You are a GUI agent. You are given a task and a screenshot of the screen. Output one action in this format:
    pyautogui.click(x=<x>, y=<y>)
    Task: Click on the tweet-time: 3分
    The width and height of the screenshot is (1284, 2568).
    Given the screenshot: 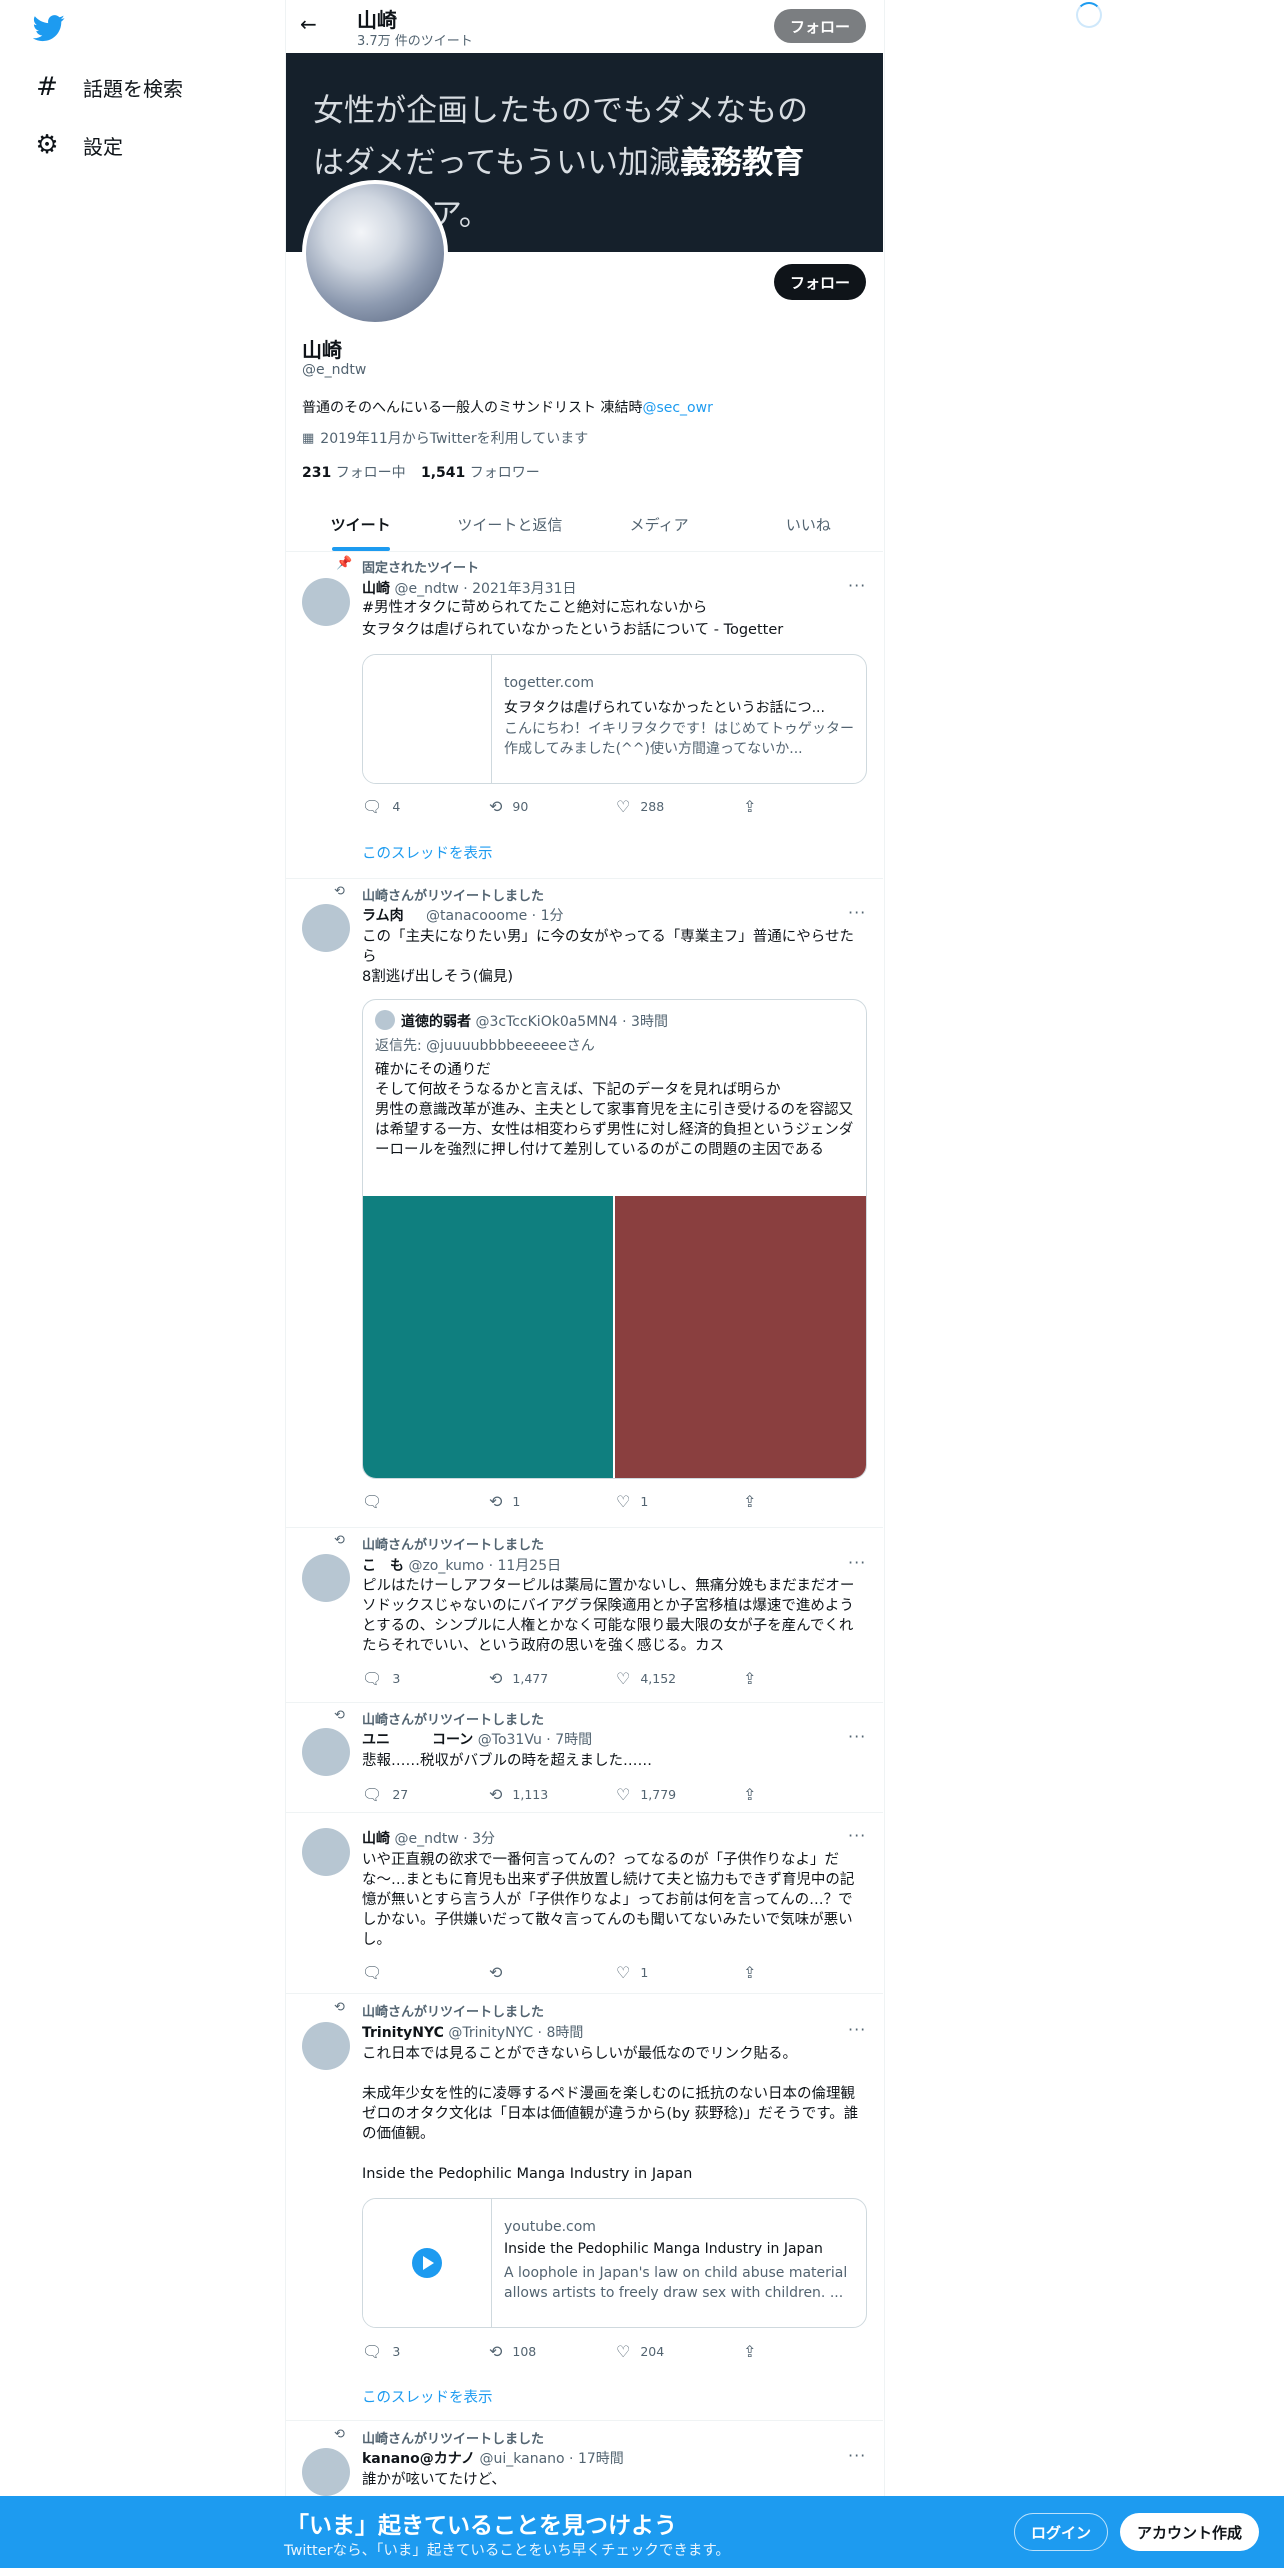 What is the action you would take?
    pyautogui.click(x=483, y=1839)
    